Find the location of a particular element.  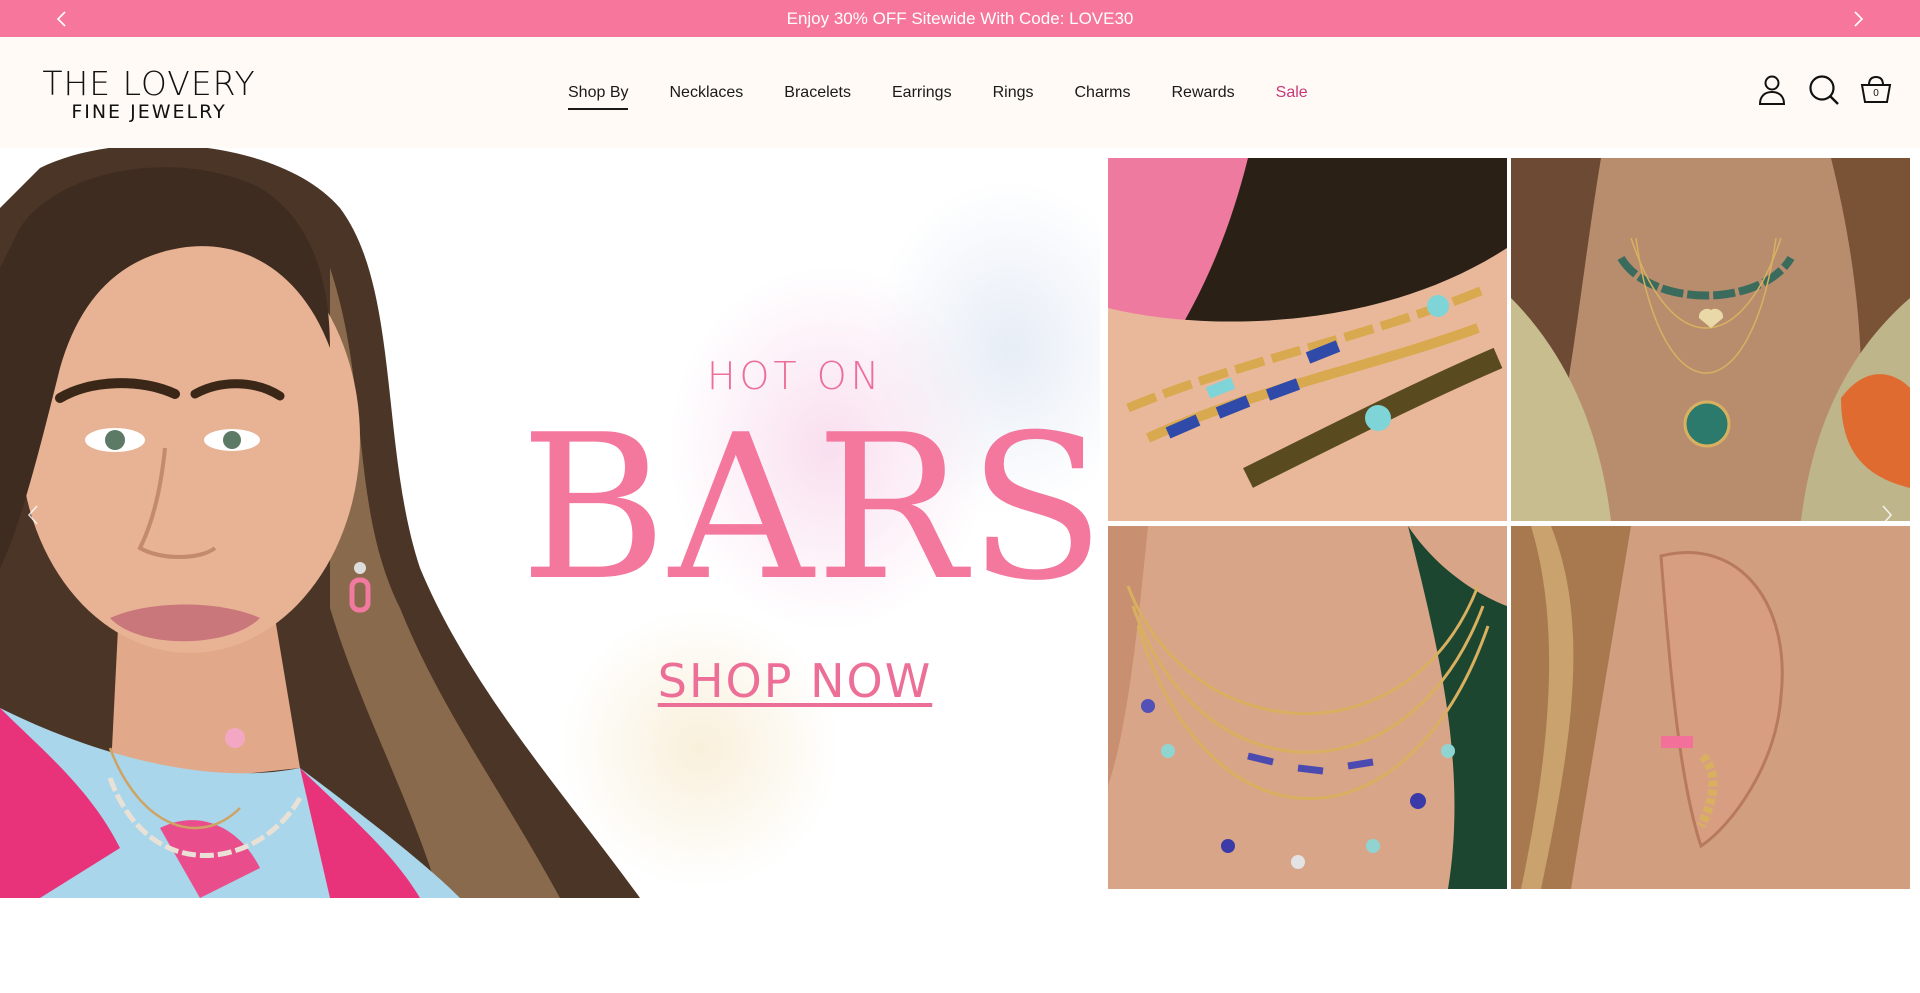

cart-button: 0 is located at coordinates (1876, 90).